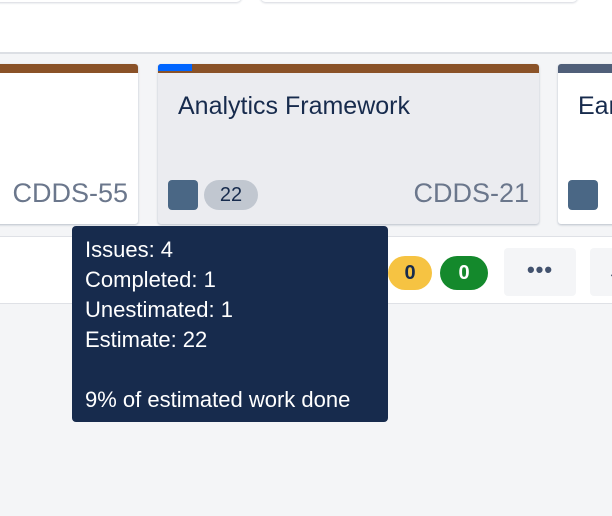  What do you see at coordinates (218, 399) in the screenshot?
I see `tooltip-summary: 9% of estimated work done` at bounding box center [218, 399].